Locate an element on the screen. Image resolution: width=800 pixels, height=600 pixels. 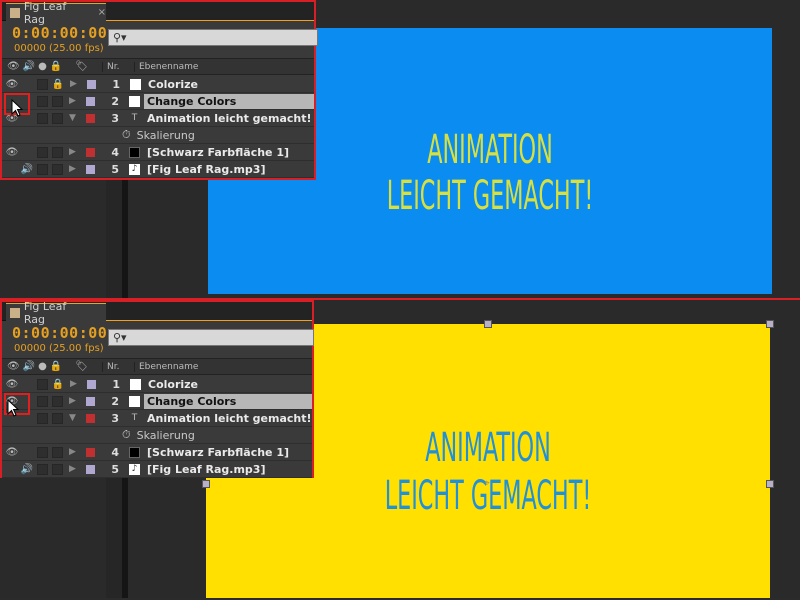
anchor-point-icon: ⌖ is located at coordinates (487, 483).